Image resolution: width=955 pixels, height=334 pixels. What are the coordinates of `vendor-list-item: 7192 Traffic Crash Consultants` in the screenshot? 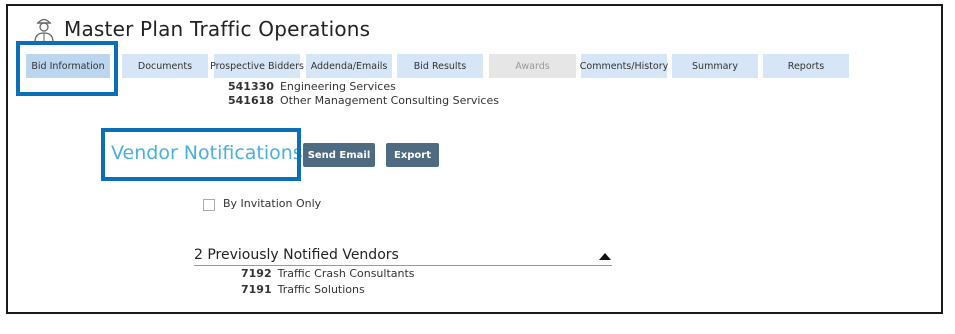 It's located at (328, 273).